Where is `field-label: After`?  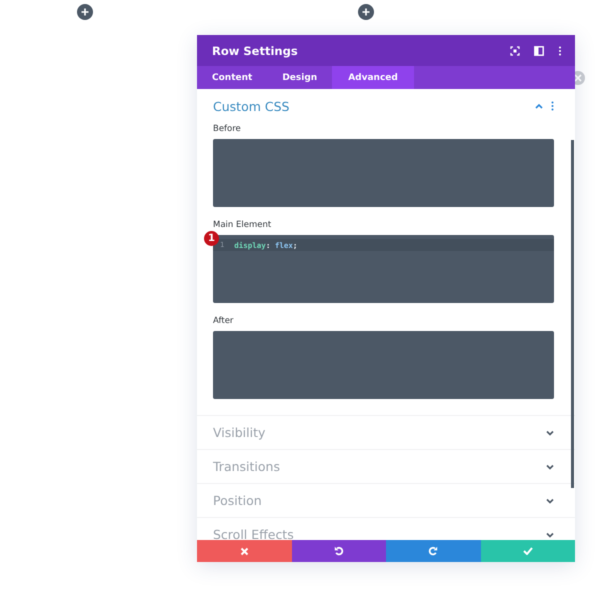 field-label: After is located at coordinates (223, 321).